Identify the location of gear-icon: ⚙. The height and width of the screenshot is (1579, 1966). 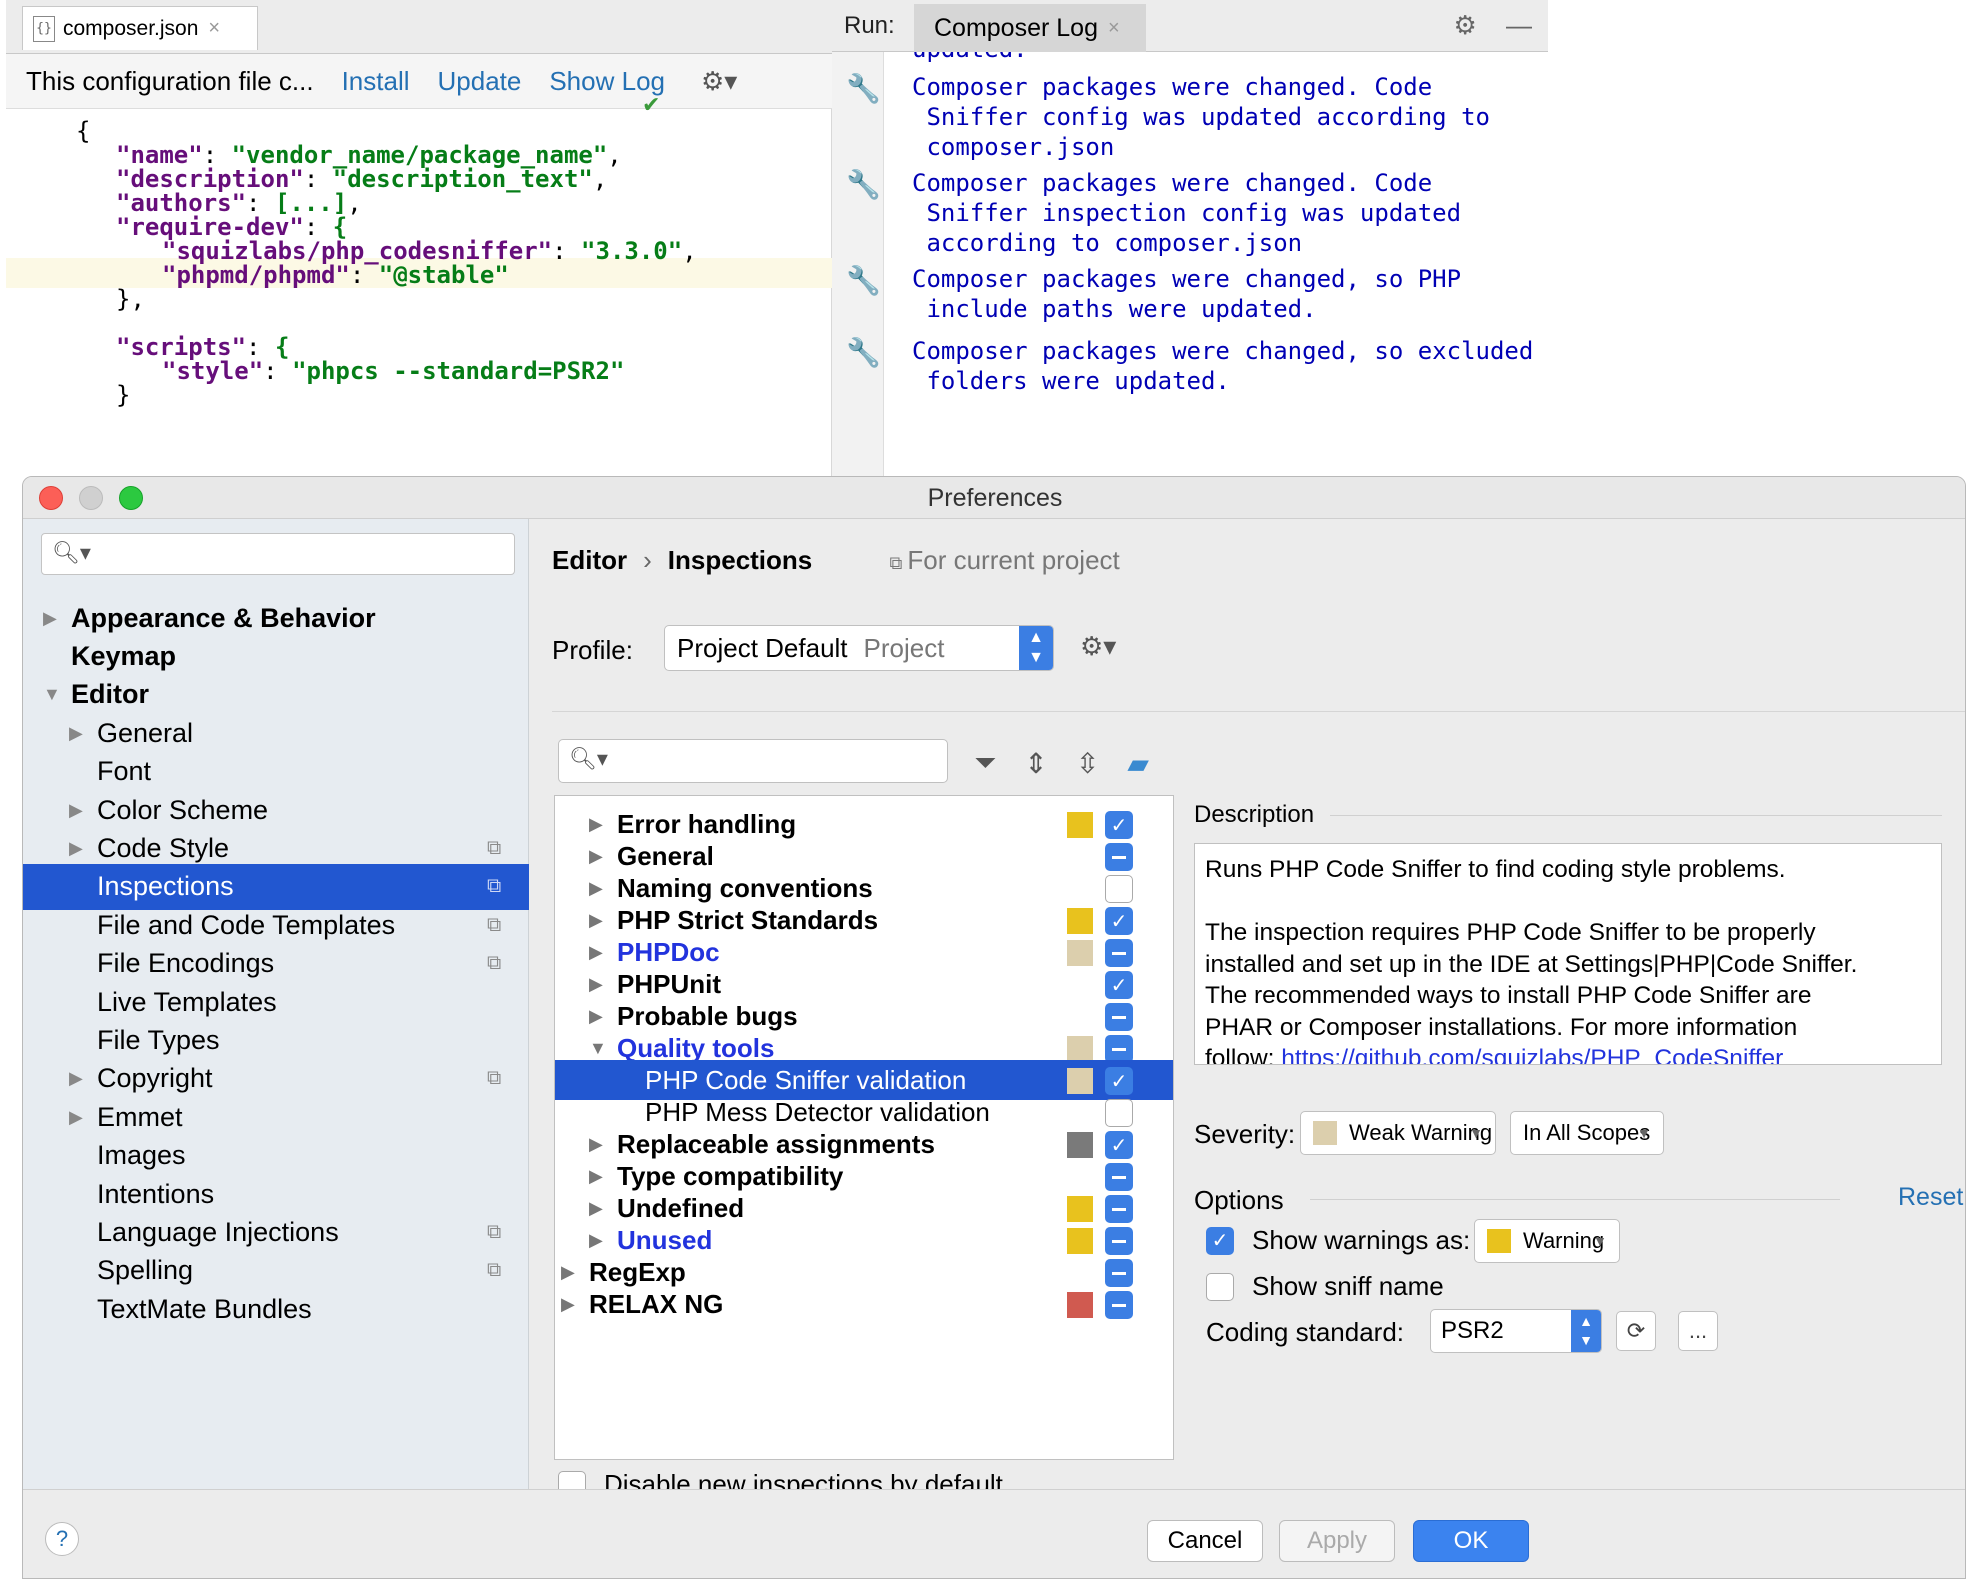
(1464, 25).